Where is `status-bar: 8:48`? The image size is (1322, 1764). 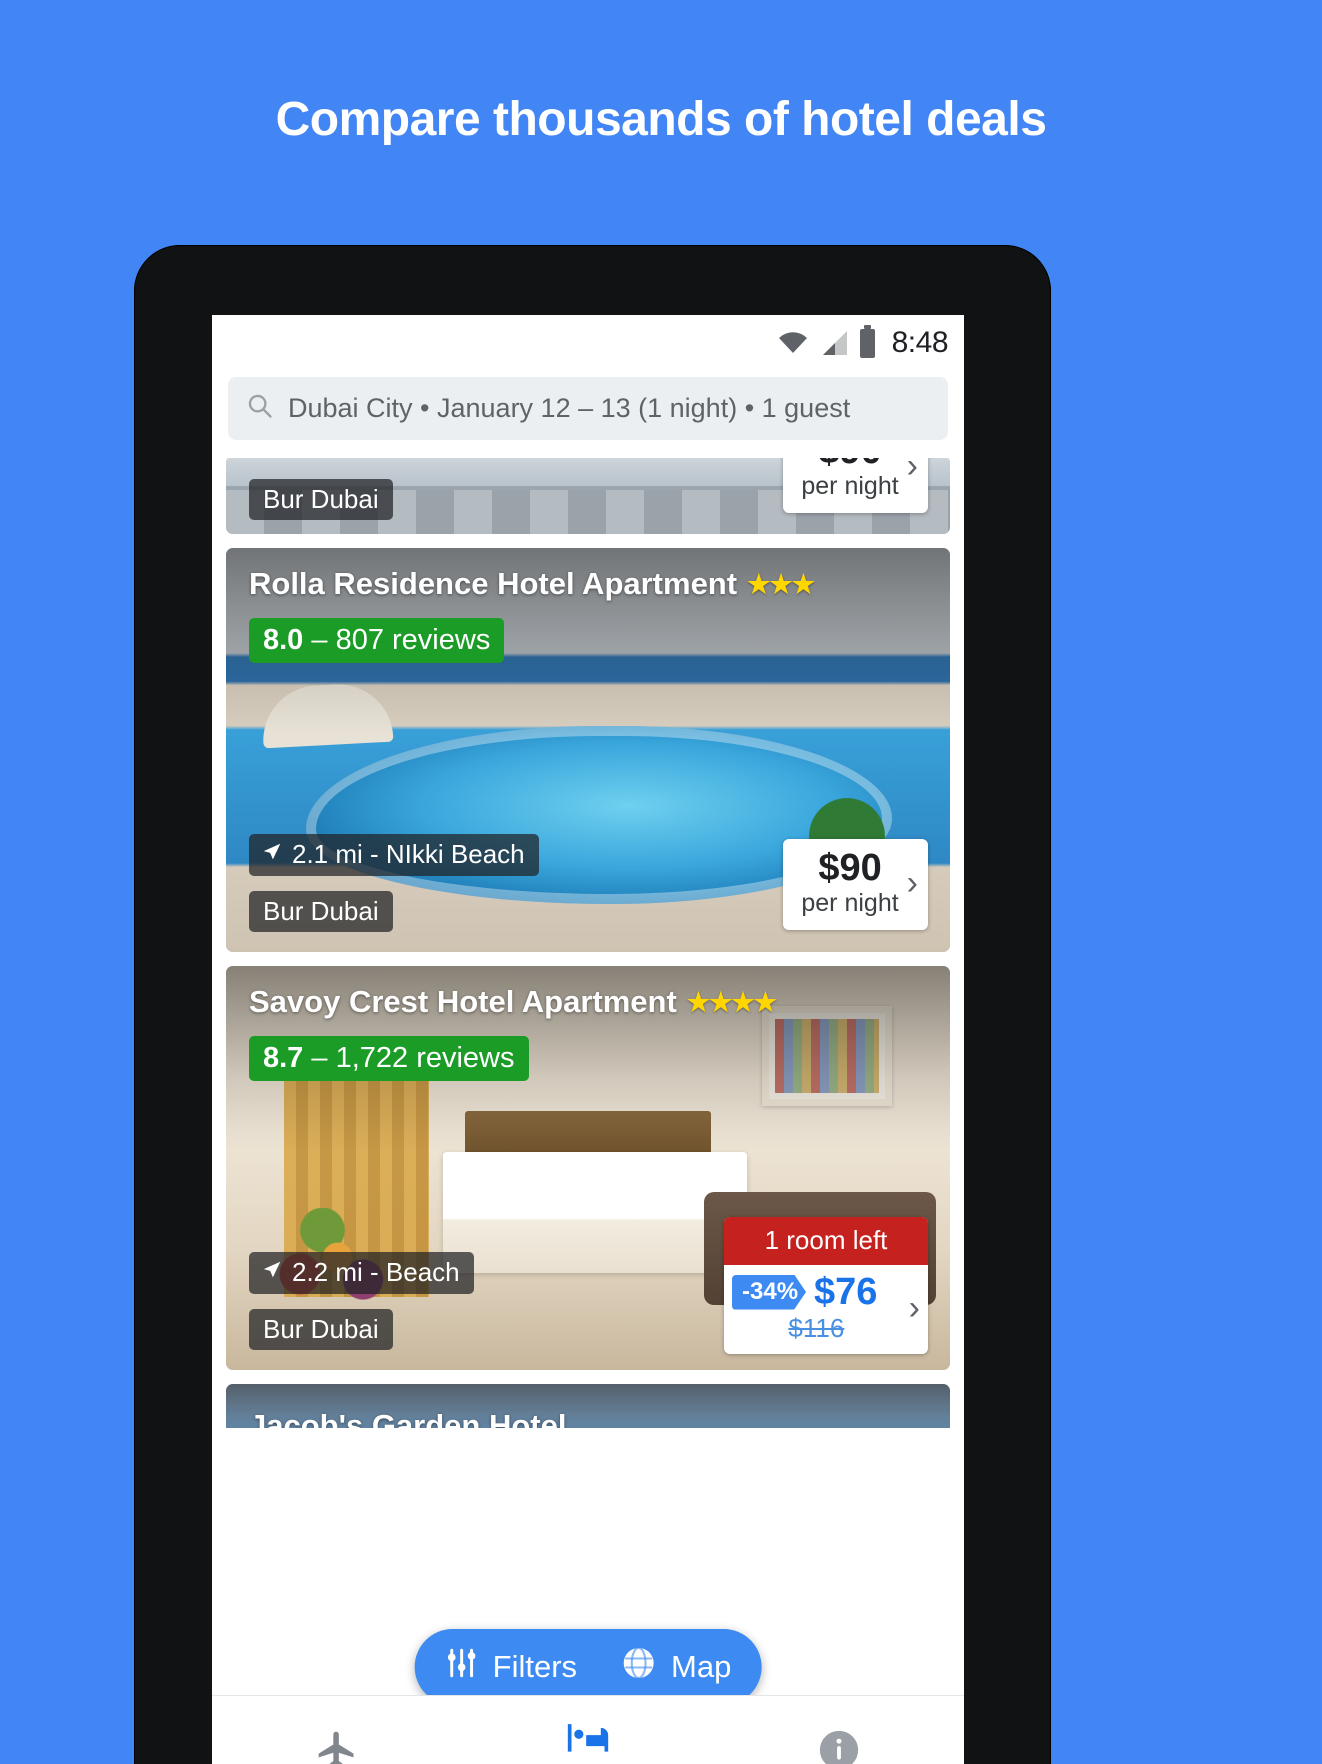 status-bar: 8:48 is located at coordinates (588, 343).